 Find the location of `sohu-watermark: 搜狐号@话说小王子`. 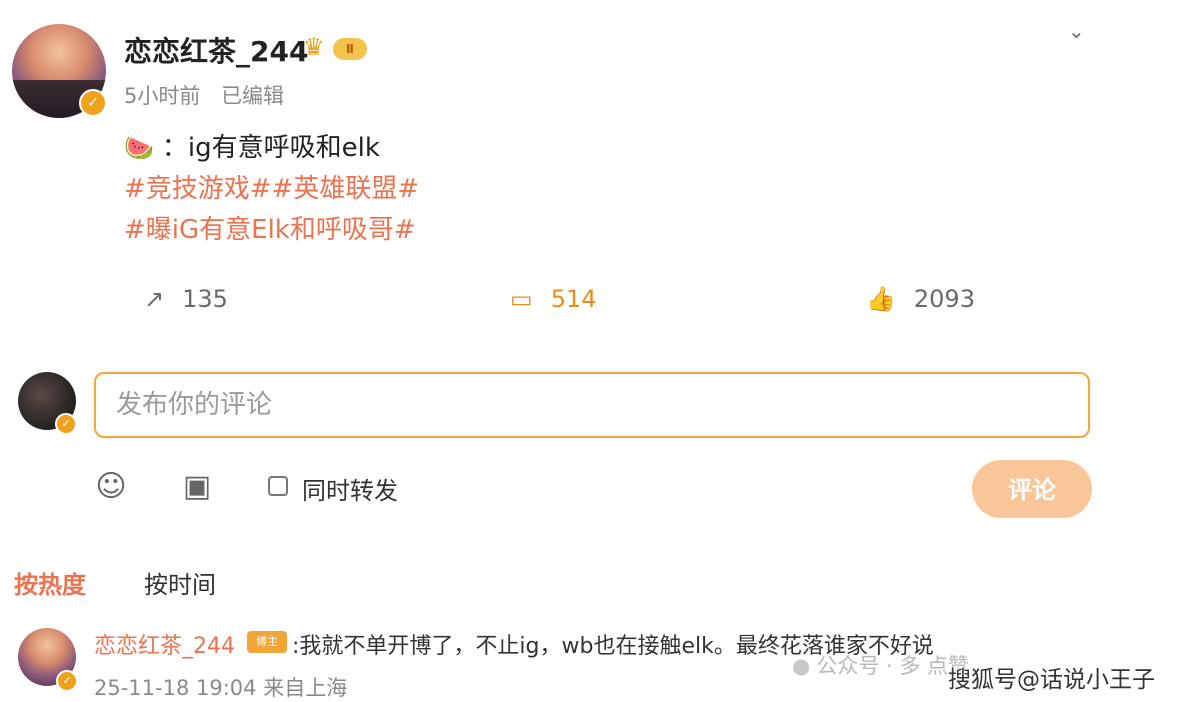

sohu-watermark: 搜狐号@话说小王子 is located at coordinates (1051, 680).